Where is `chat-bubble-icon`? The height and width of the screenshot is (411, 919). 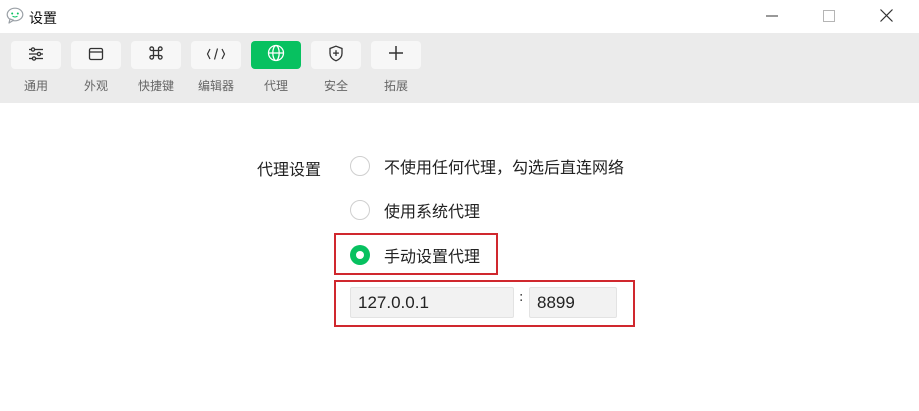
chat-bubble-icon is located at coordinates (15, 15).